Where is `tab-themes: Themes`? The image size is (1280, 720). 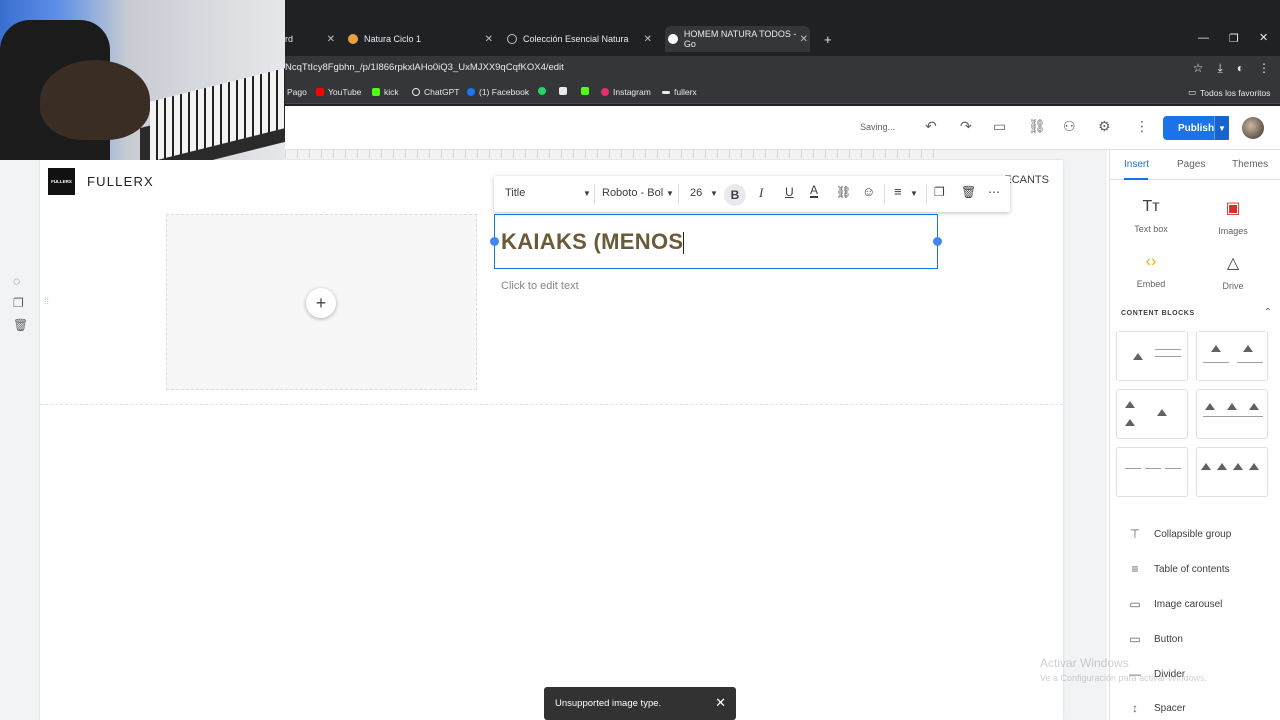 tab-themes: Themes is located at coordinates (1250, 164).